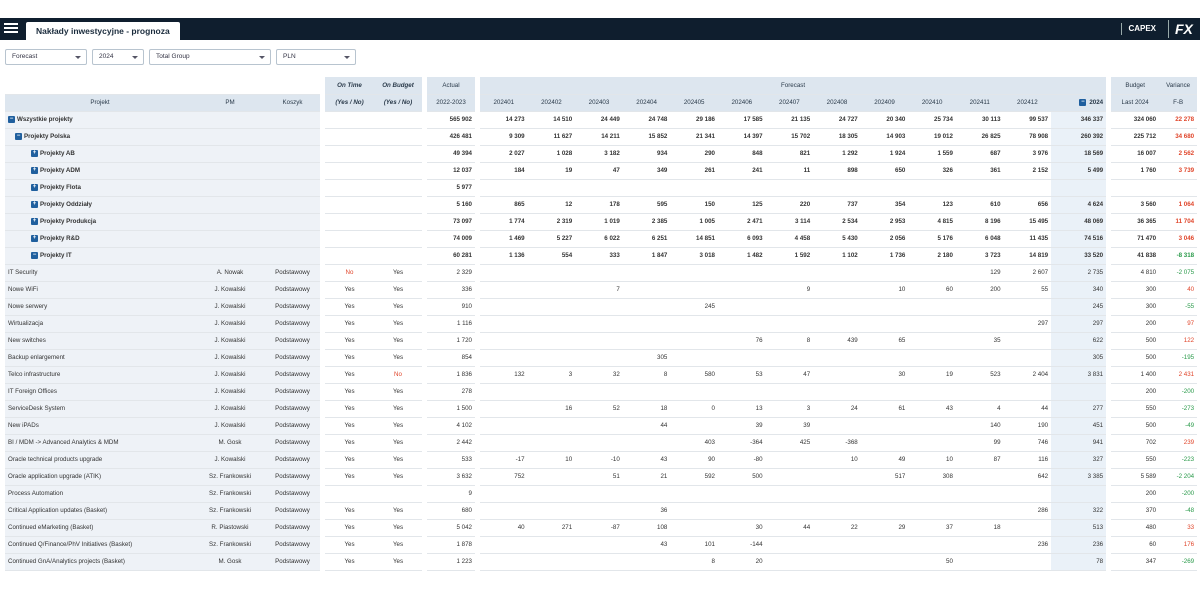 The image size is (1200, 600). Describe the element at coordinates (27, 340) in the screenshot. I see `project-name: New switches` at that location.